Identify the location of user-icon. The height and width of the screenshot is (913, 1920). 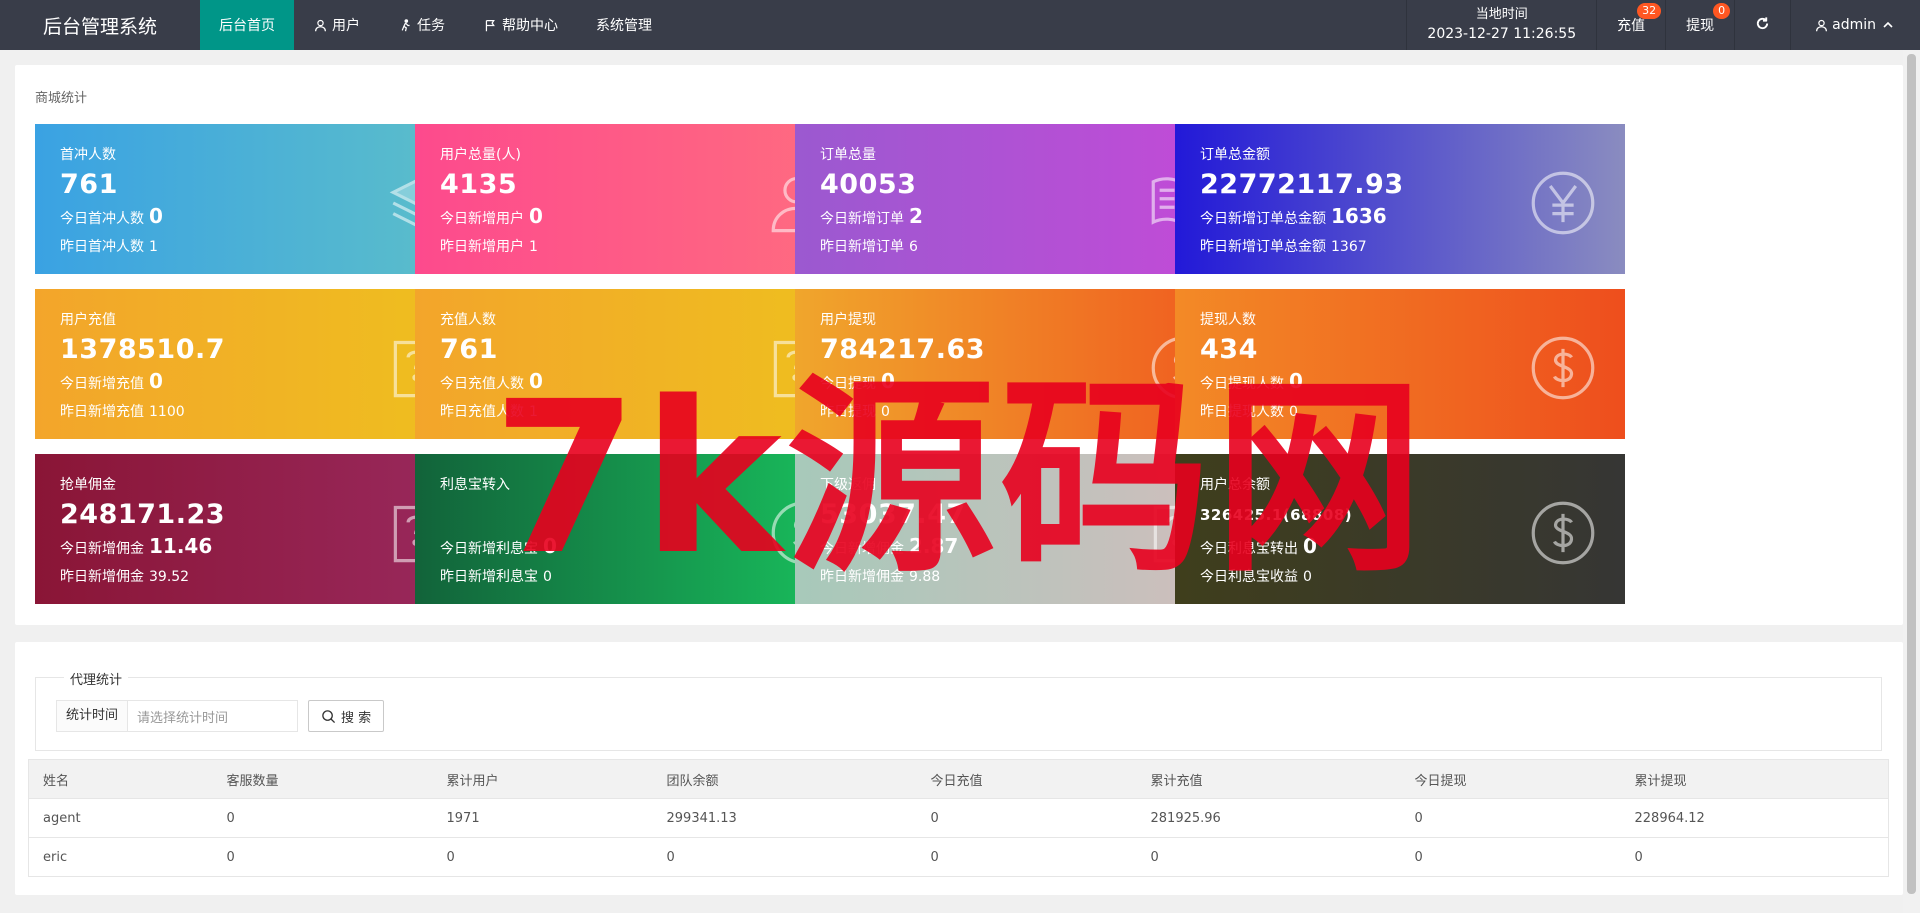
(1823, 25).